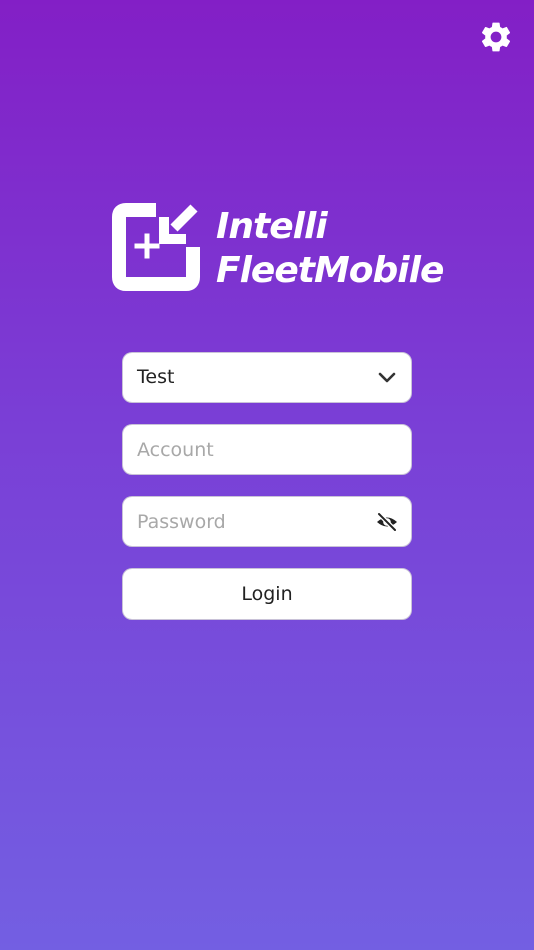  I want to click on eye-slash-icon, so click(387, 522).